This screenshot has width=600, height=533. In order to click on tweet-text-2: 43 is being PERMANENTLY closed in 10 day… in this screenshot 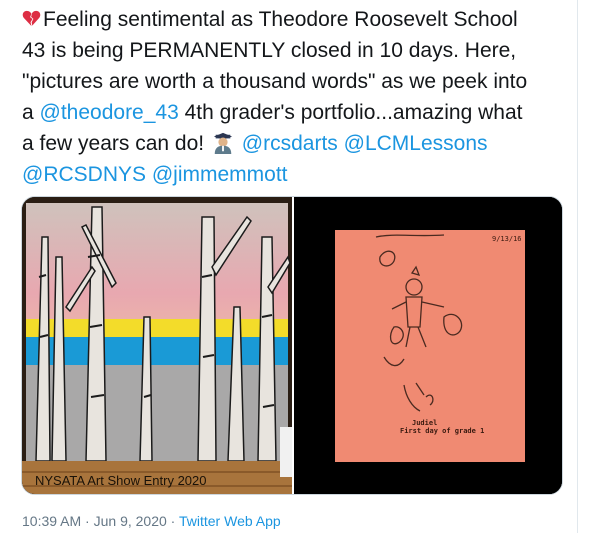, I will do `click(269, 50)`.